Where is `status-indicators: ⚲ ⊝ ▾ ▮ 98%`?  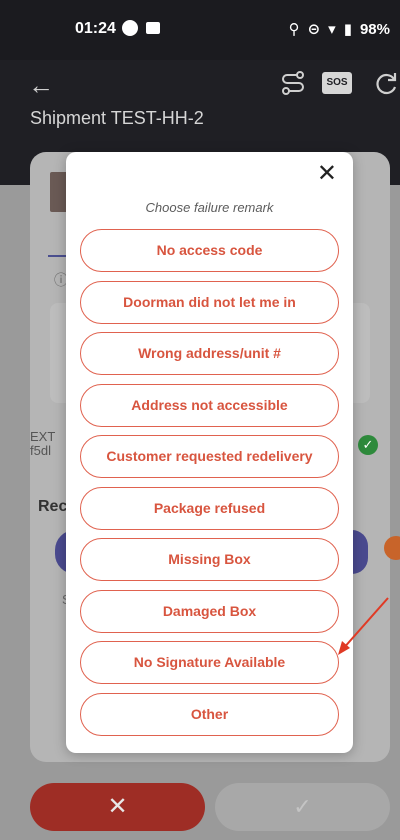 status-indicators: ⚲ ⊝ ▾ ▮ 98% is located at coordinates (339, 29).